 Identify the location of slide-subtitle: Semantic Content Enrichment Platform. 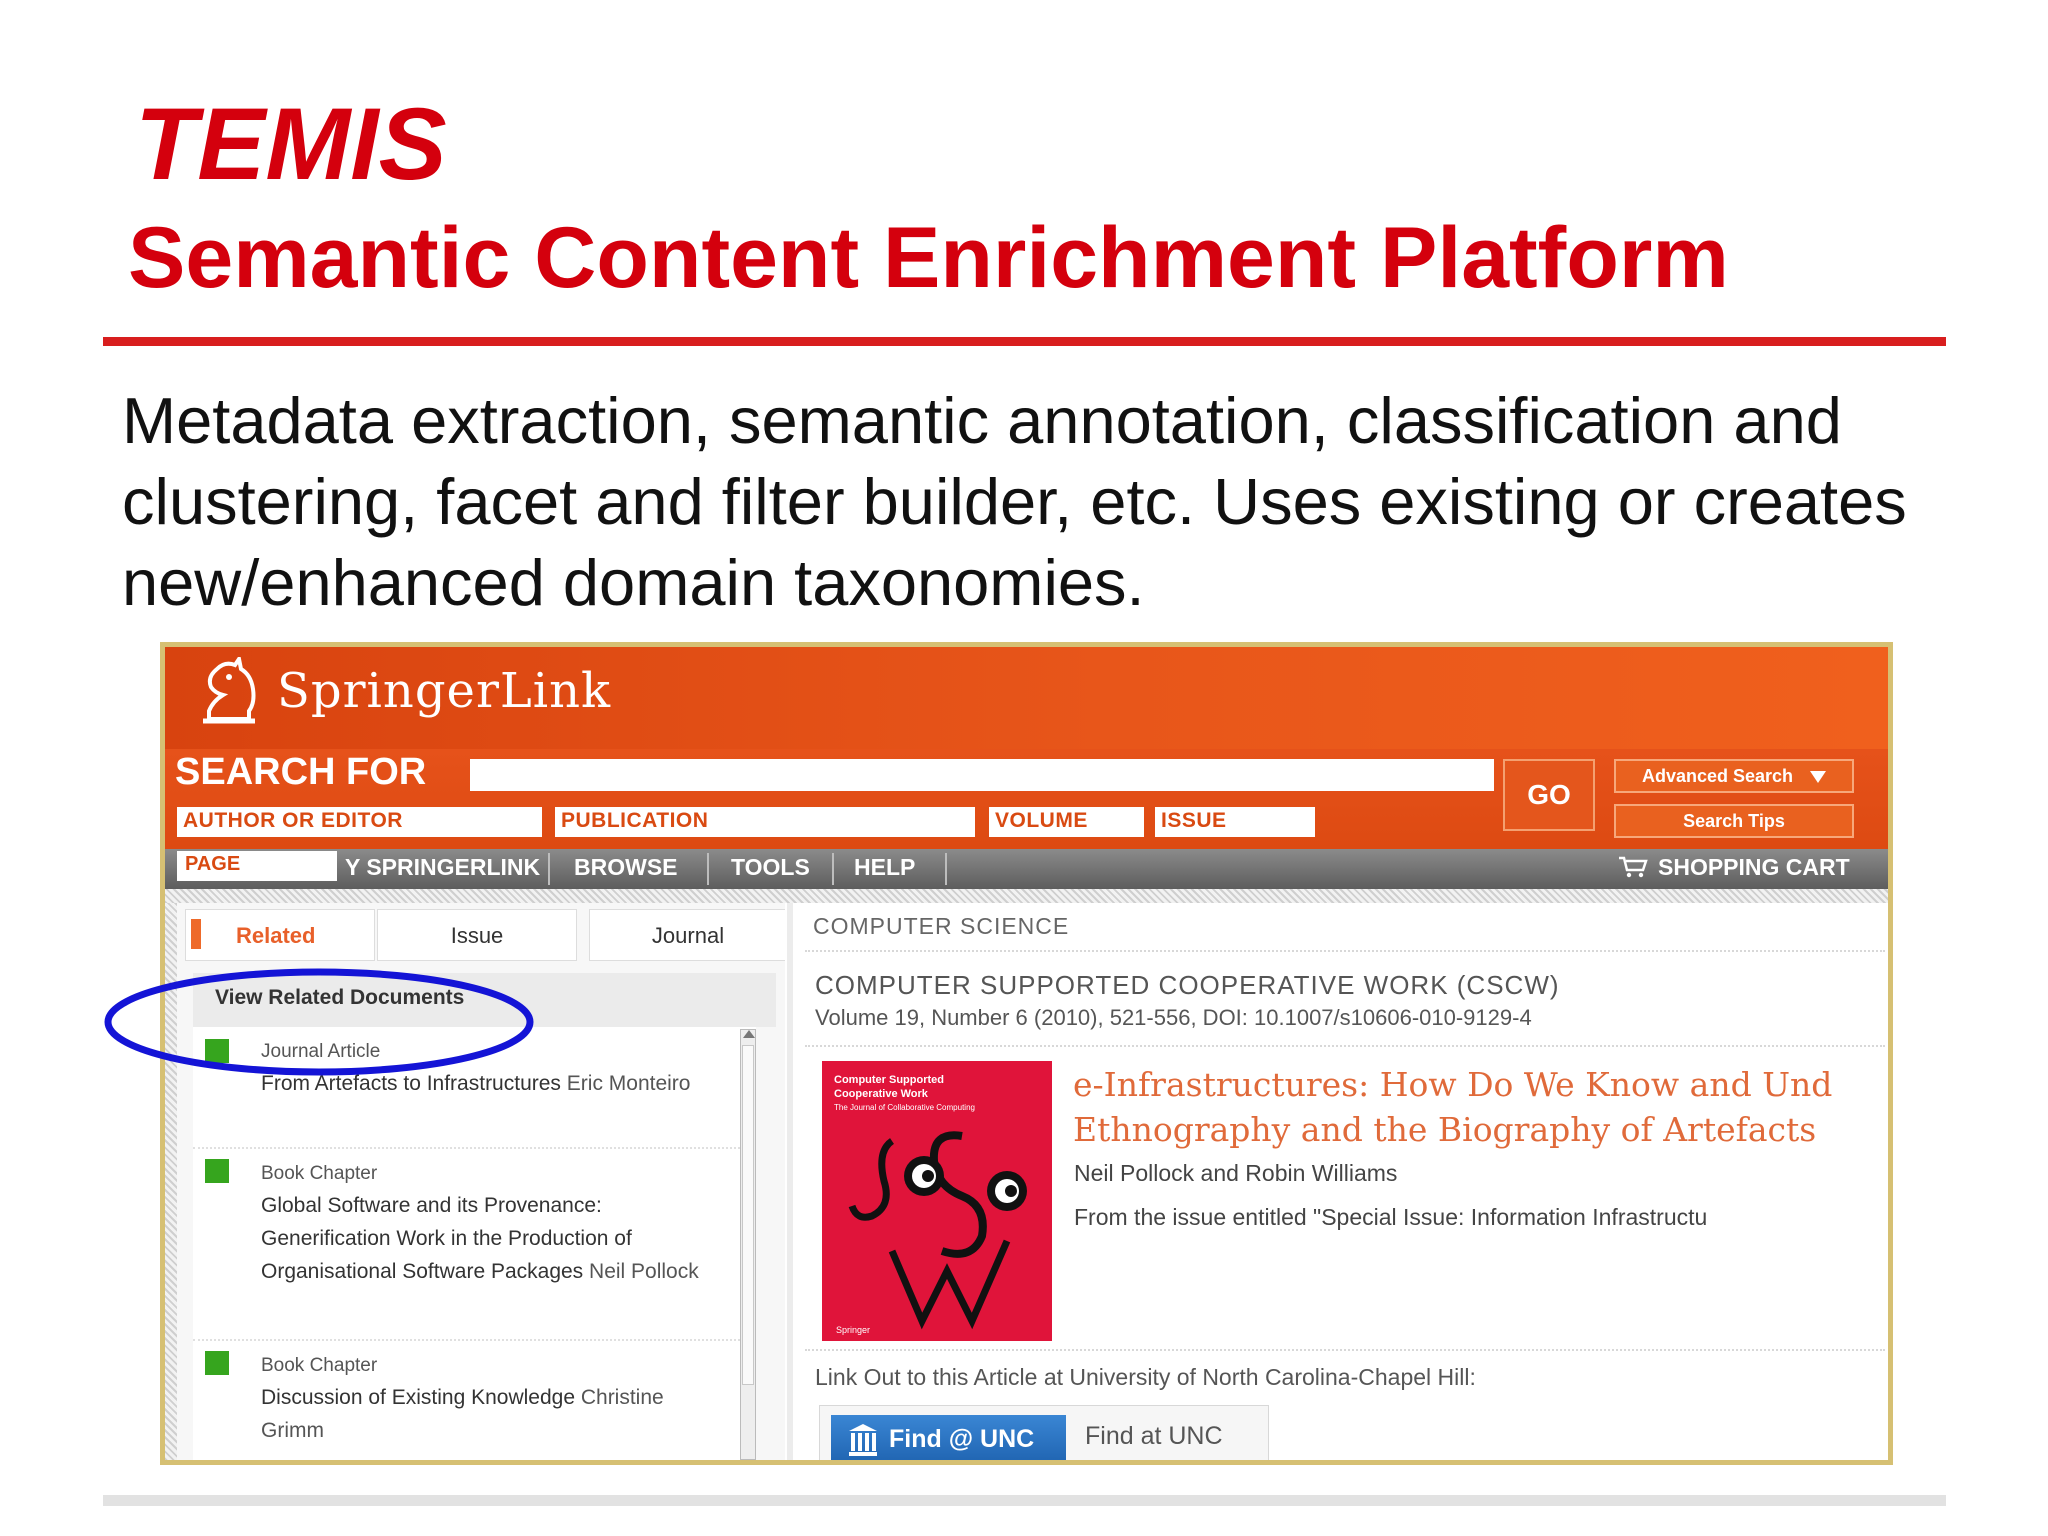
(928, 258).